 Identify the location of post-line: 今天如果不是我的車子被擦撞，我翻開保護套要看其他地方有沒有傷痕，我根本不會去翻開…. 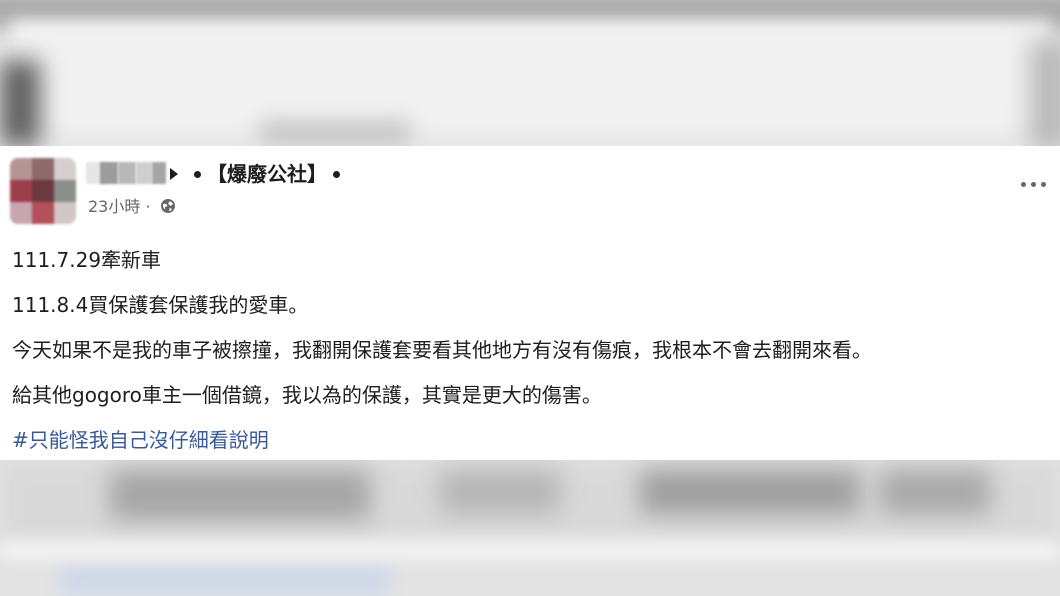
(442, 350).